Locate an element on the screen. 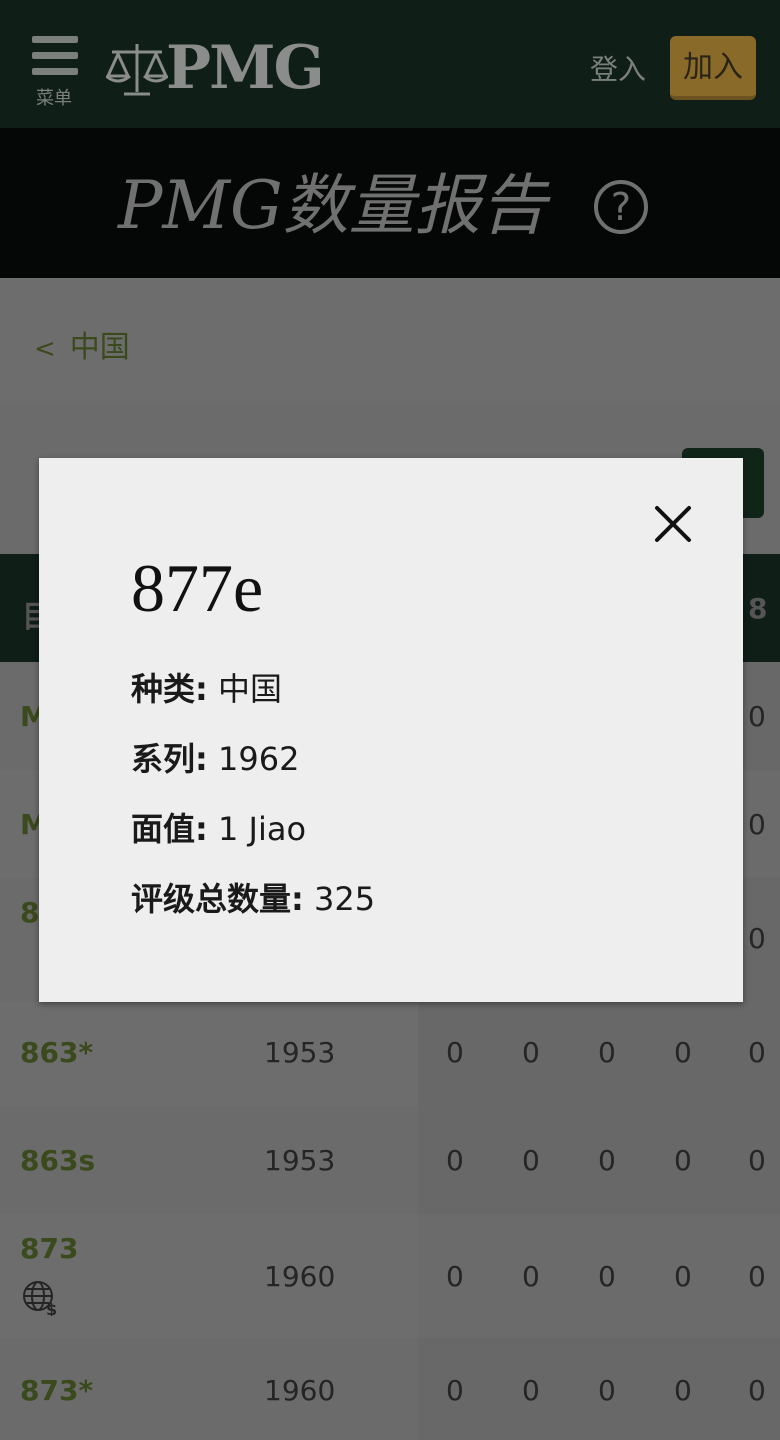 This screenshot has height=1440, width=780. table-row: 873 $ 1960 0 0 0 0 0 is located at coordinates (390, 1276).